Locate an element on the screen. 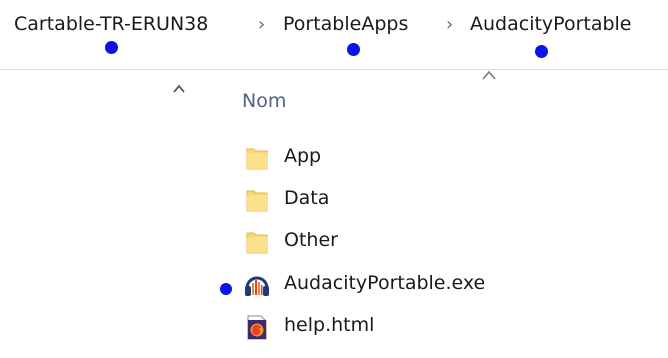 This screenshot has width=668, height=358. column-header-name: Nom is located at coordinates (264, 101).